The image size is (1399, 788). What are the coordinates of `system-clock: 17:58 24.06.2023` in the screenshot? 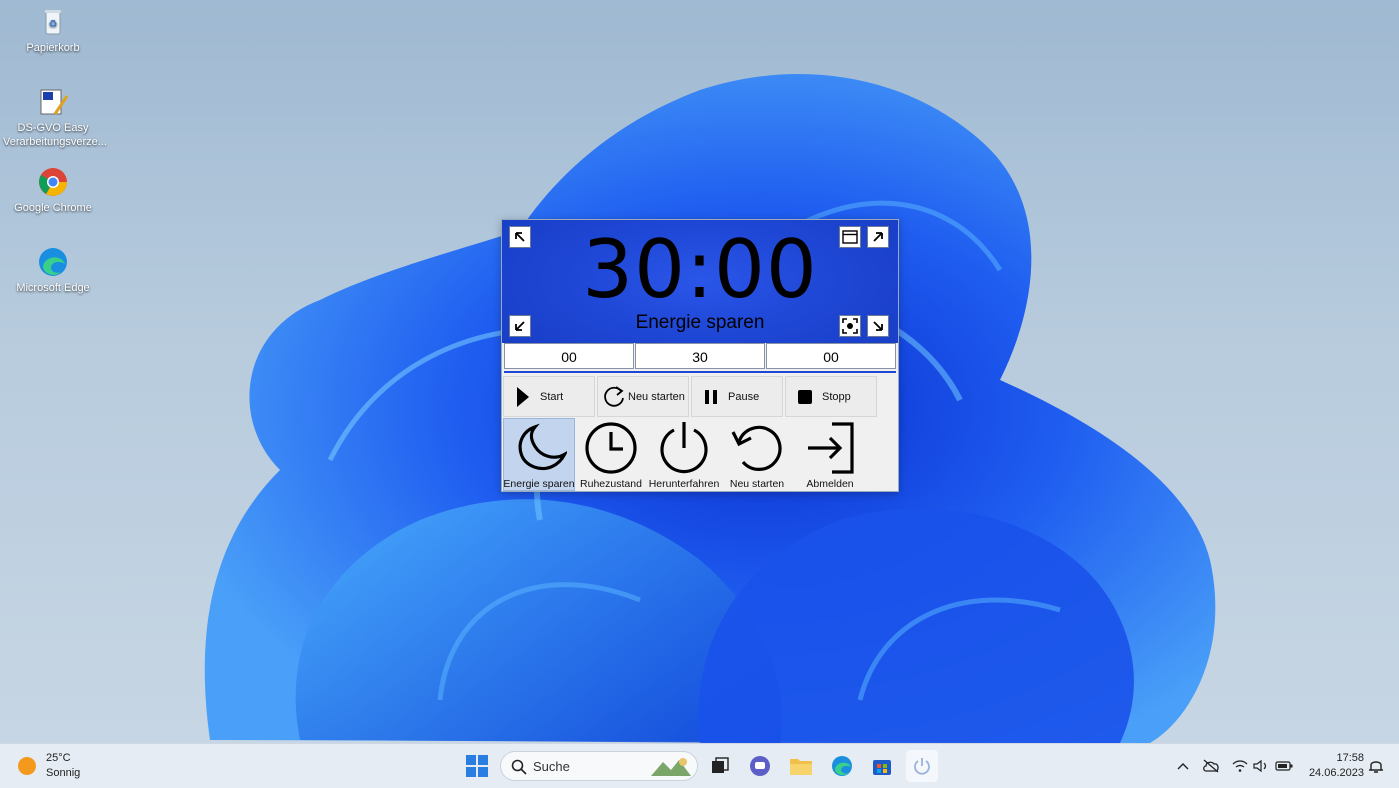 It's located at (1332, 766).